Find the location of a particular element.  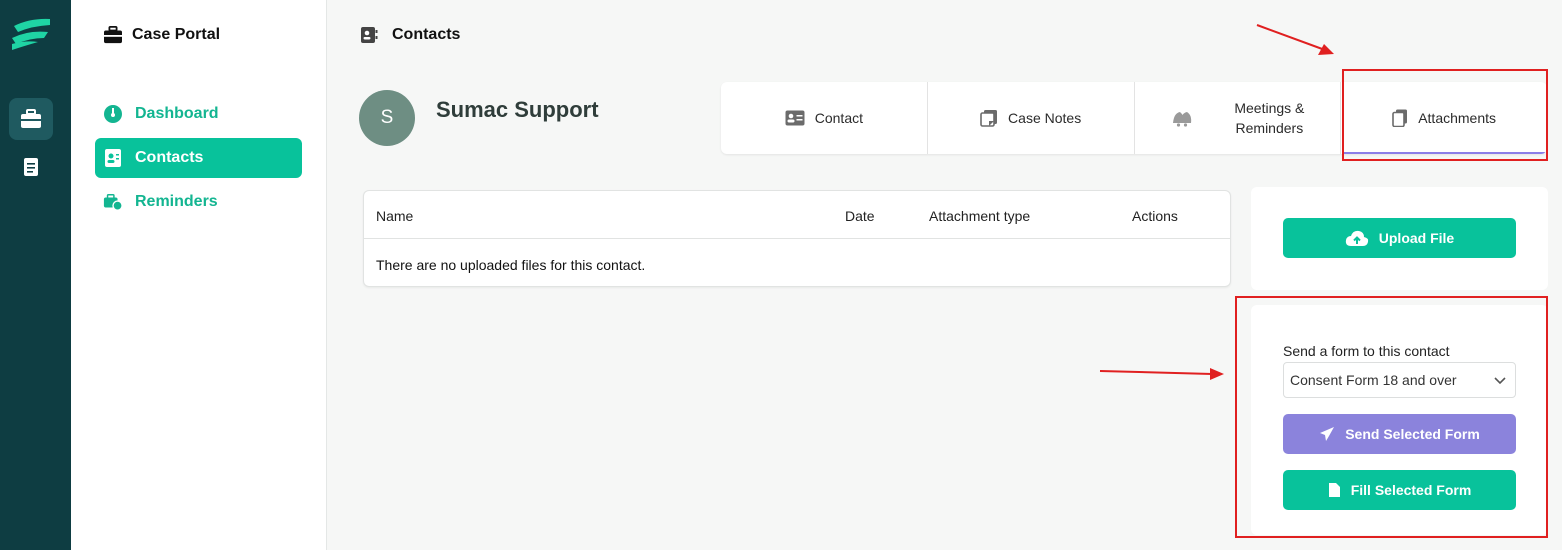

tab-case-notes: Case Notes is located at coordinates (1031, 118).